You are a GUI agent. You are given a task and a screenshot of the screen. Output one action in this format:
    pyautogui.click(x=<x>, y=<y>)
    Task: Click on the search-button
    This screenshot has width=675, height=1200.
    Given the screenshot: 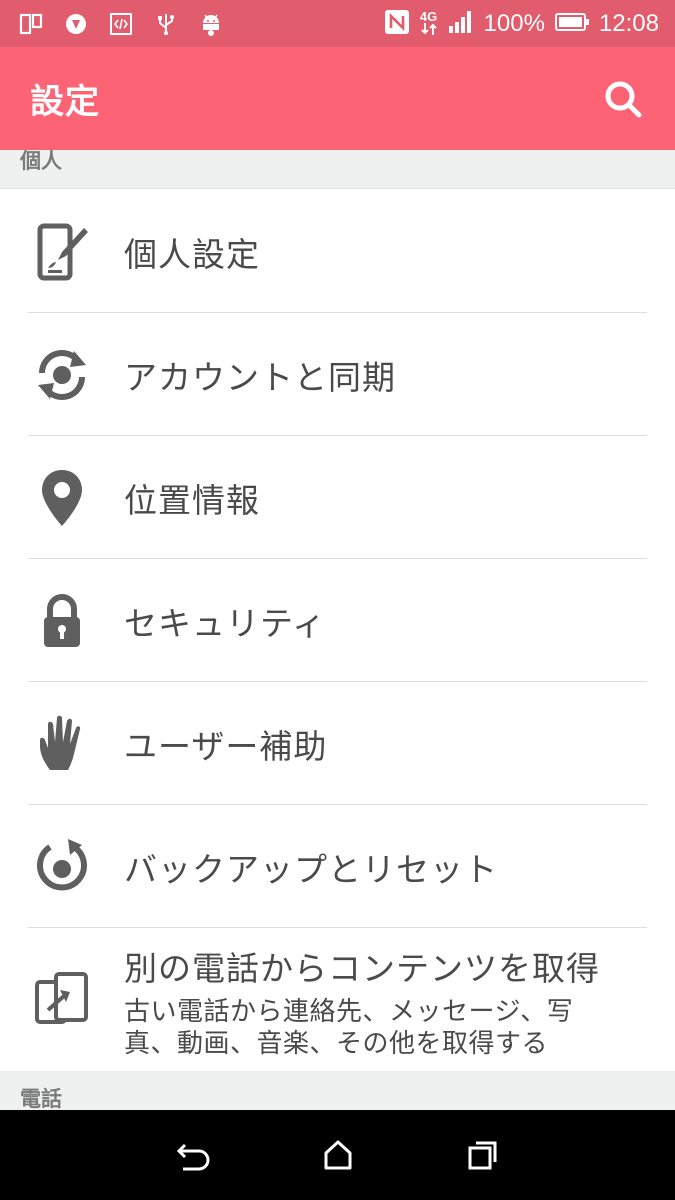 What is the action you would take?
    pyautogui.click(x=623, y=99)
    